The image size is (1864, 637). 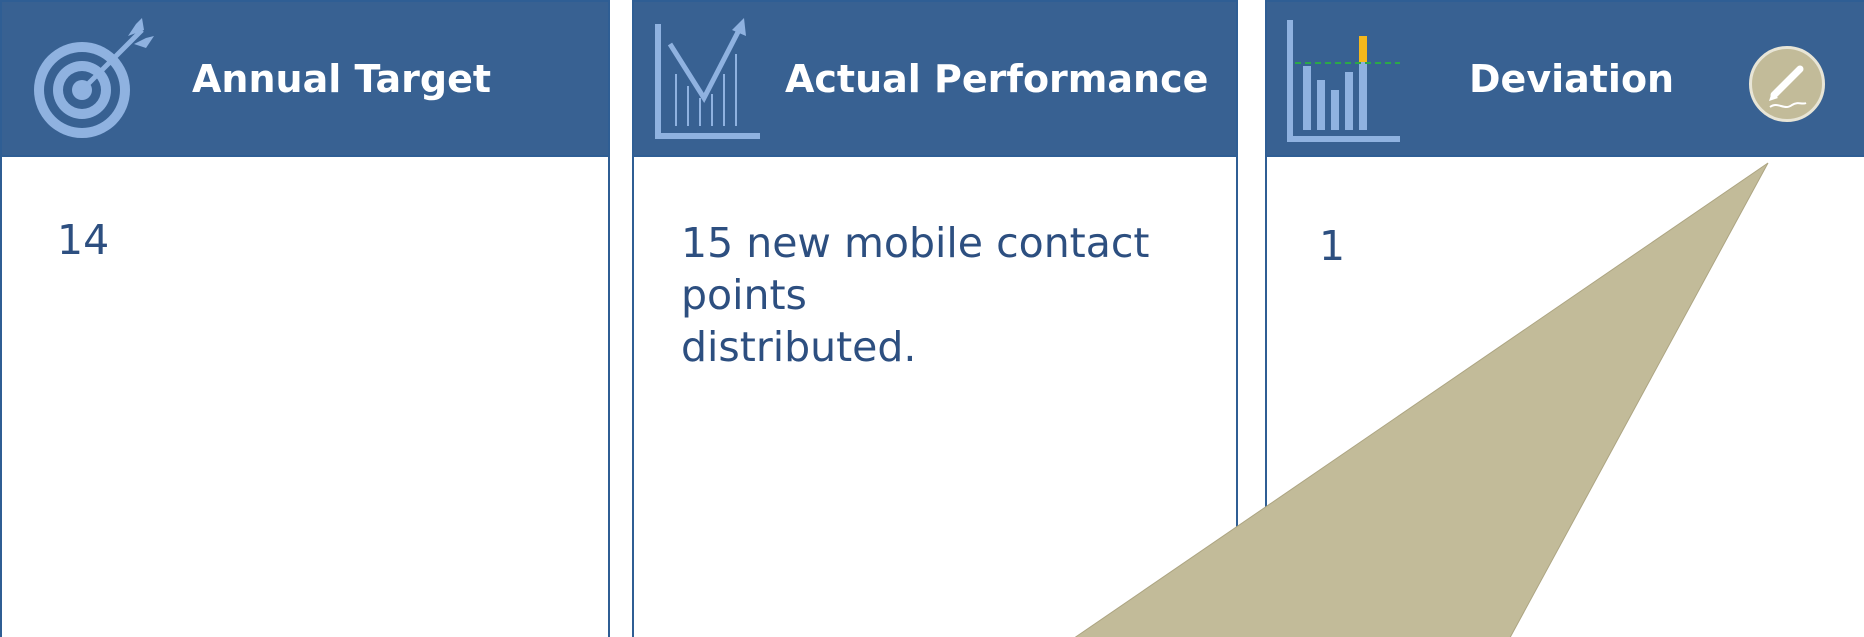 I want to click on deviation-value: 1, so click(x=1332, y=246).